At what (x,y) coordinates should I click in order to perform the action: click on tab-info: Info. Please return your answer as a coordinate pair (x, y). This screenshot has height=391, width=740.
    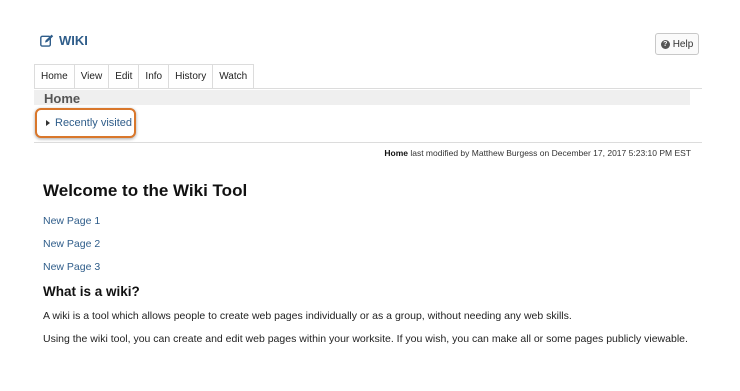
    Looking at the image, I should click on (154, 76).